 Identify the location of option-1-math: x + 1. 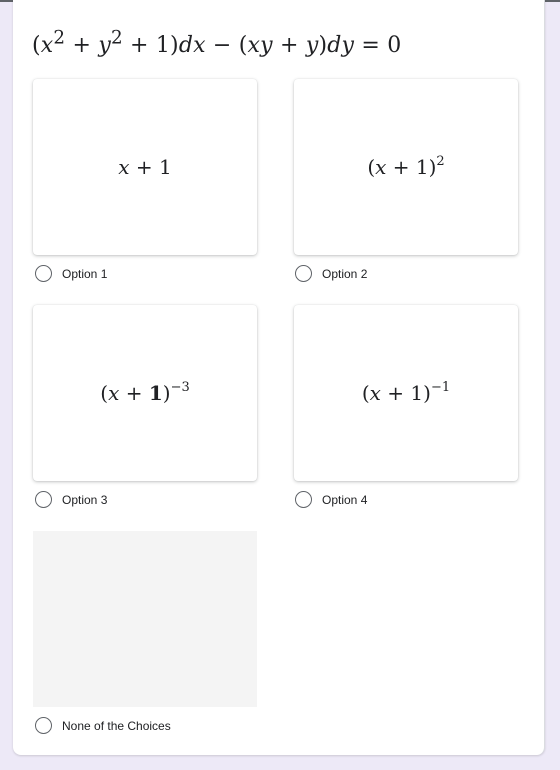
(145, 167).